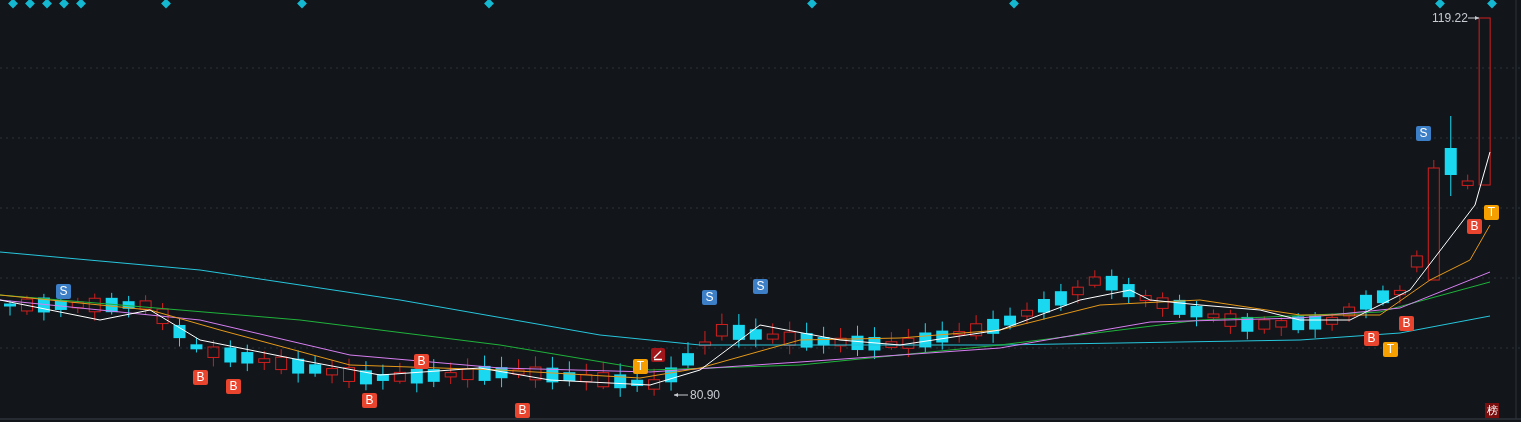  I want to click on pen-icon, so click(658, 355).